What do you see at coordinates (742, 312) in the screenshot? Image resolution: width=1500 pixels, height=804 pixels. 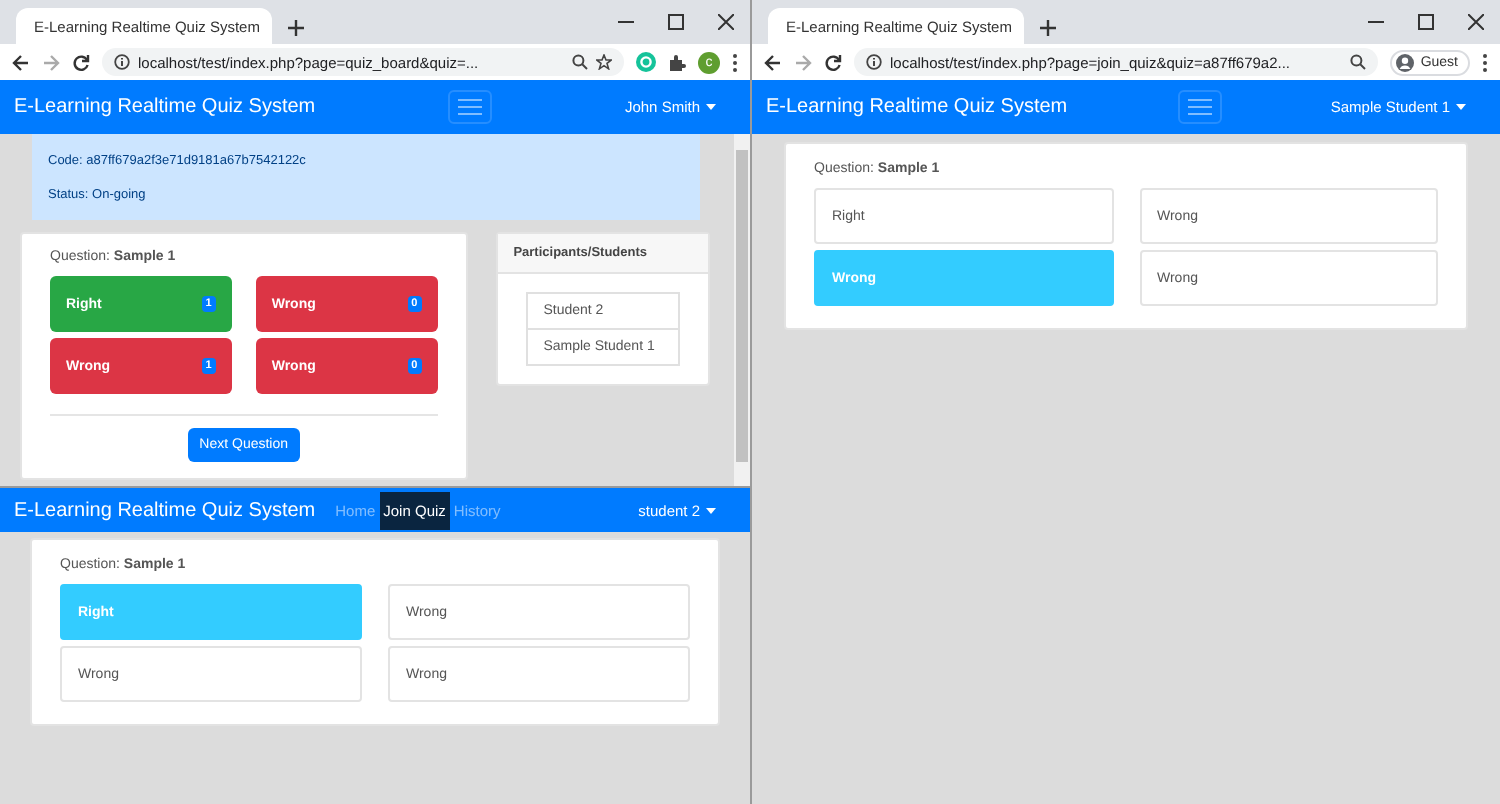 I see `scrollbar` at bounding box center [742, 312].